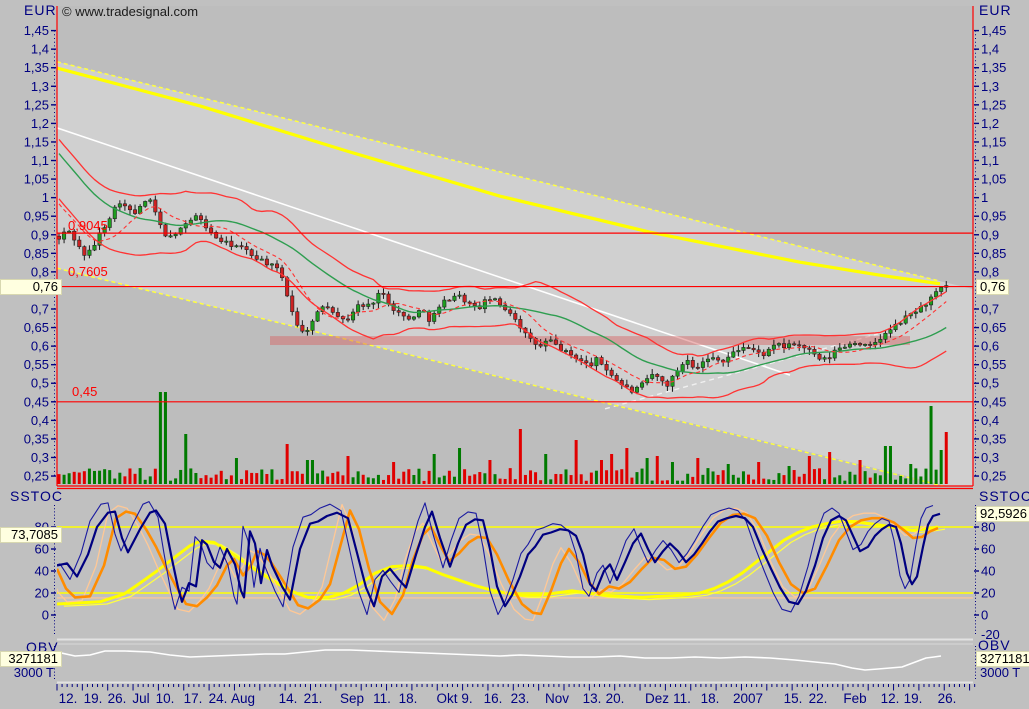 This screenshot has width=1029, height=709. What do you see at coordinates (993, 253) in the screenshot?
I see `price-tick-label-right: 0,85` at bounding box center [993, 253].